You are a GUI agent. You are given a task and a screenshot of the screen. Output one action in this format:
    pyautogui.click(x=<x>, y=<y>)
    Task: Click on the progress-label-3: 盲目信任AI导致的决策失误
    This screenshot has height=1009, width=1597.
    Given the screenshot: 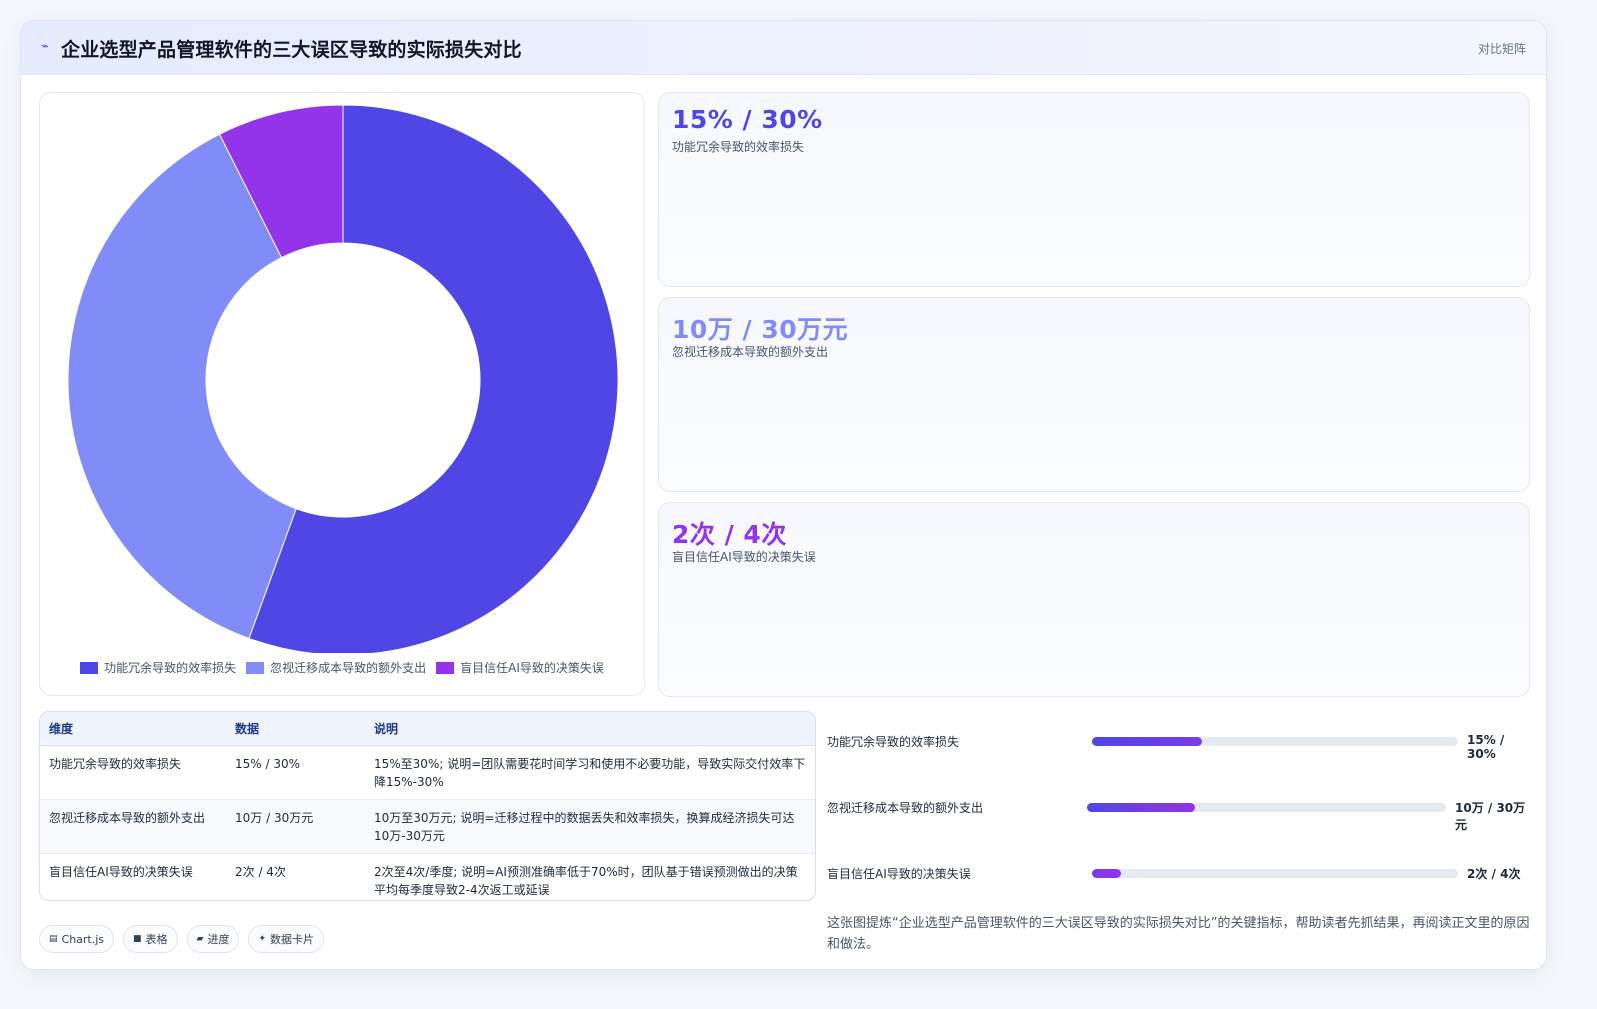 What is the action you would take?
    pyautogui.click(x=899, y=874)
    